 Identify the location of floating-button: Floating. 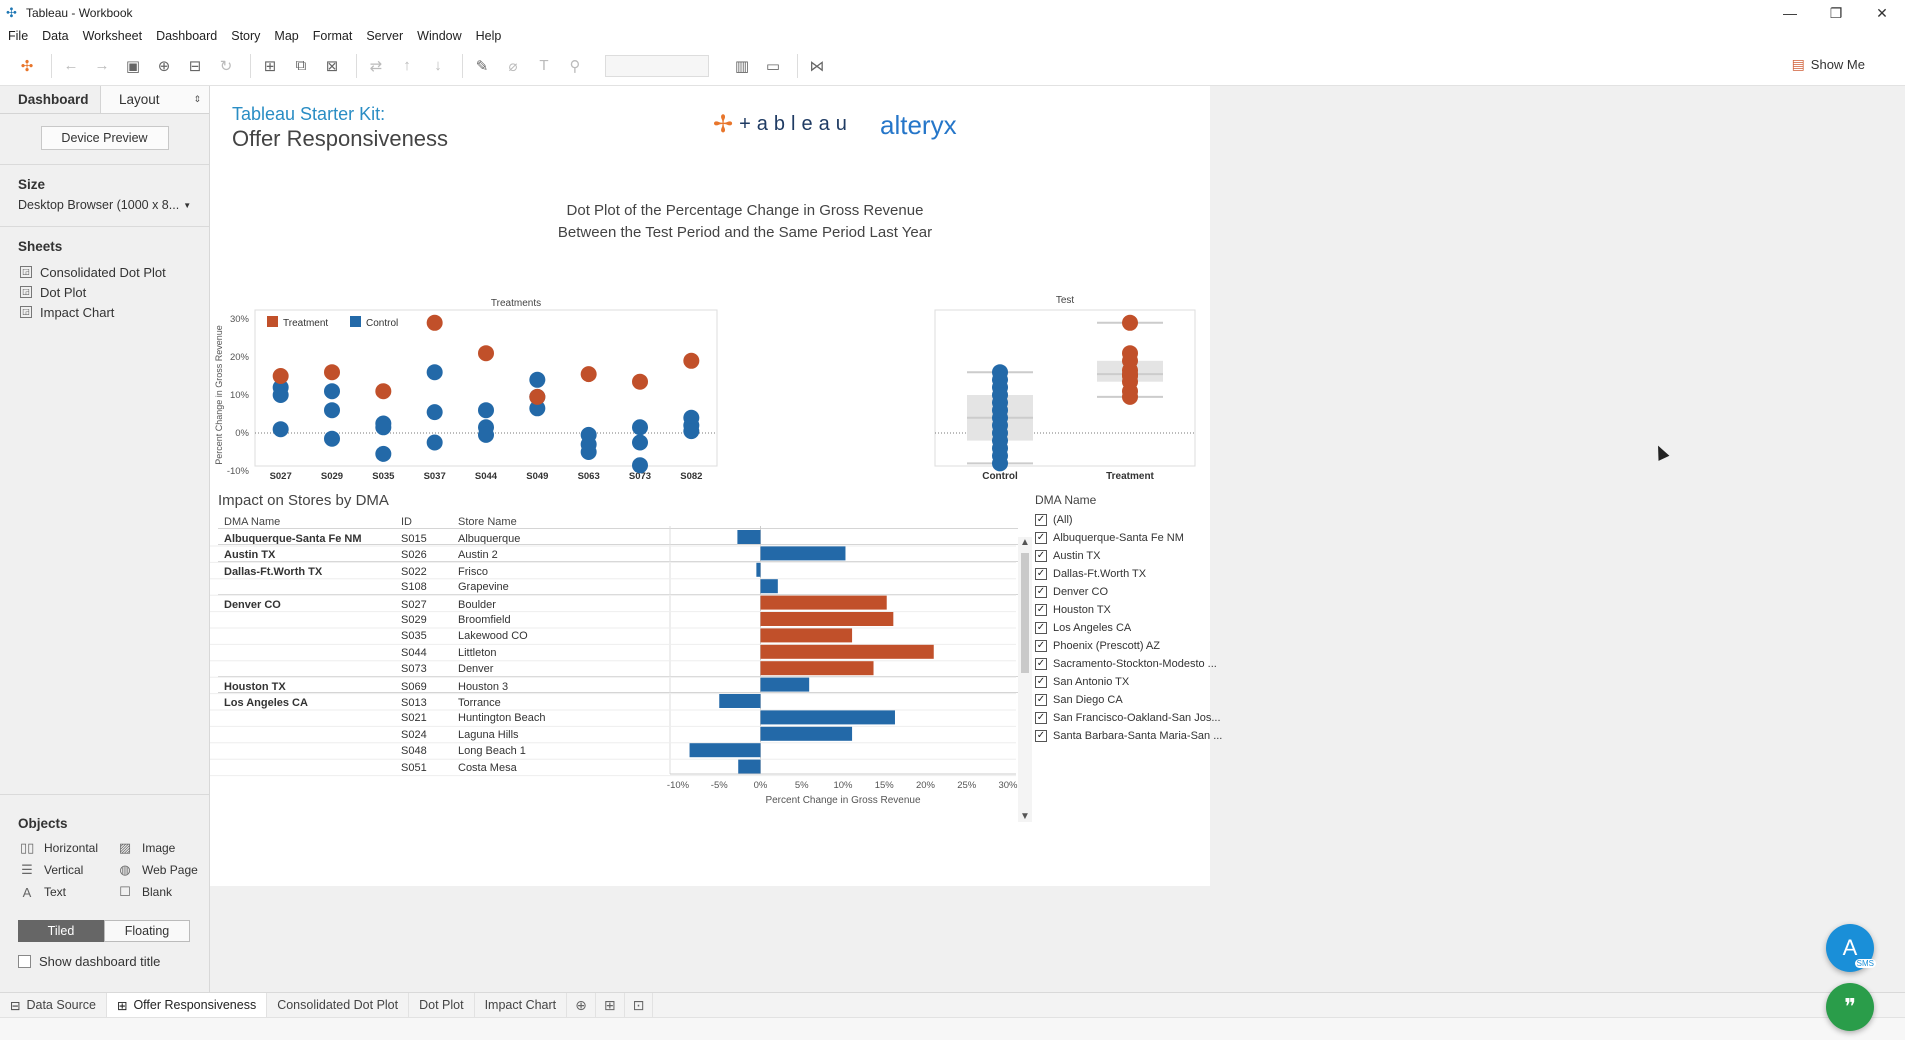
(147, 931).